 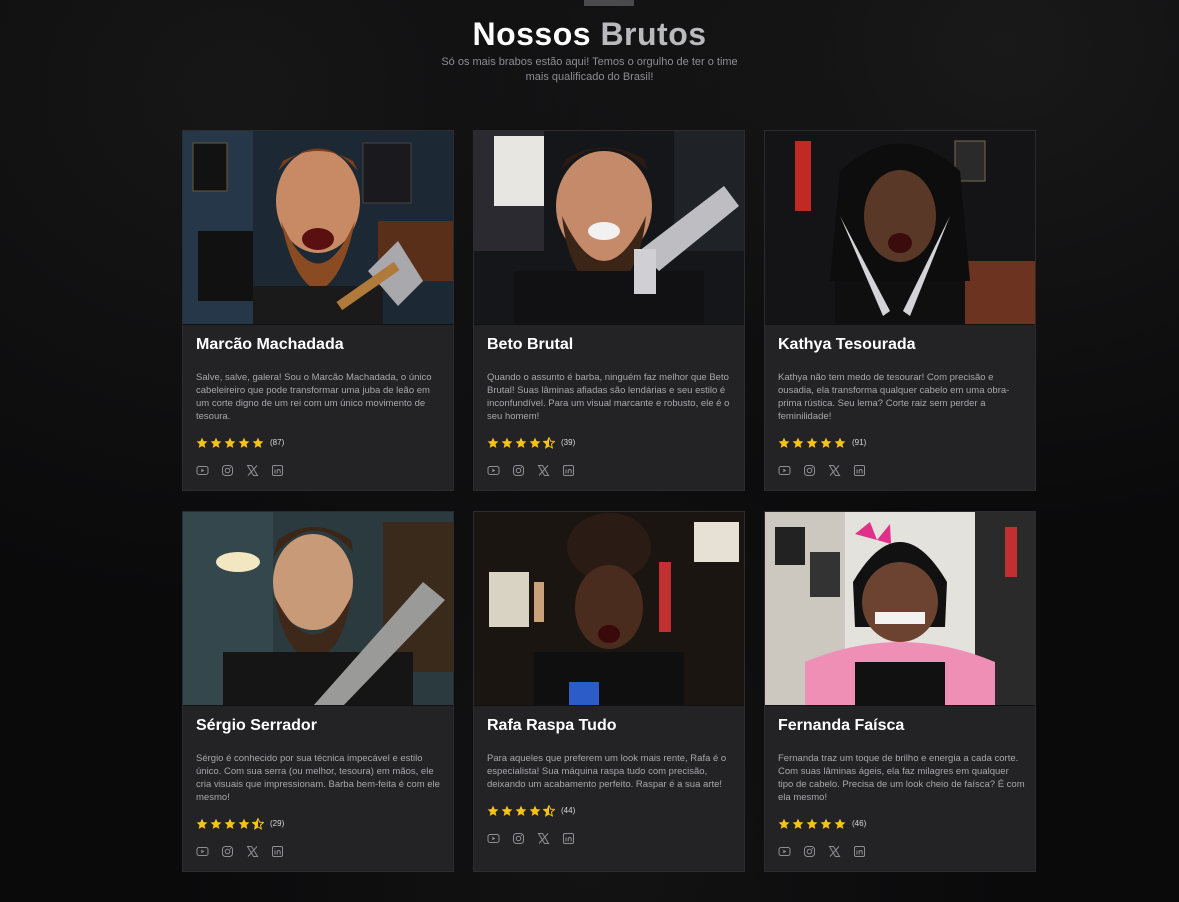 I want to click on barber-rating: (91), so click(x=822, y=442).